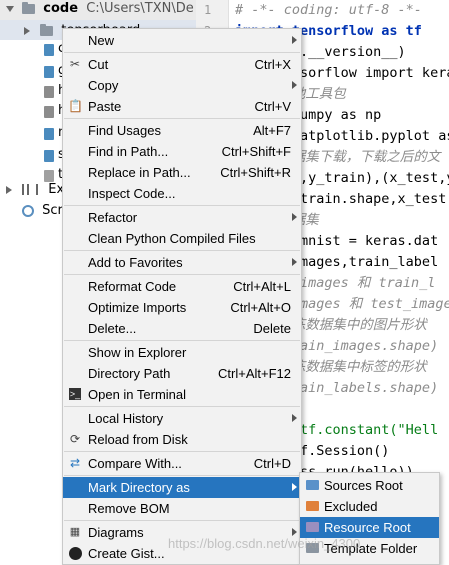 This screenshot has height=565, width=449. Describe the element at coordinates (312, 506) in the screenshot. I see `excluded-folder-icon` at that location.